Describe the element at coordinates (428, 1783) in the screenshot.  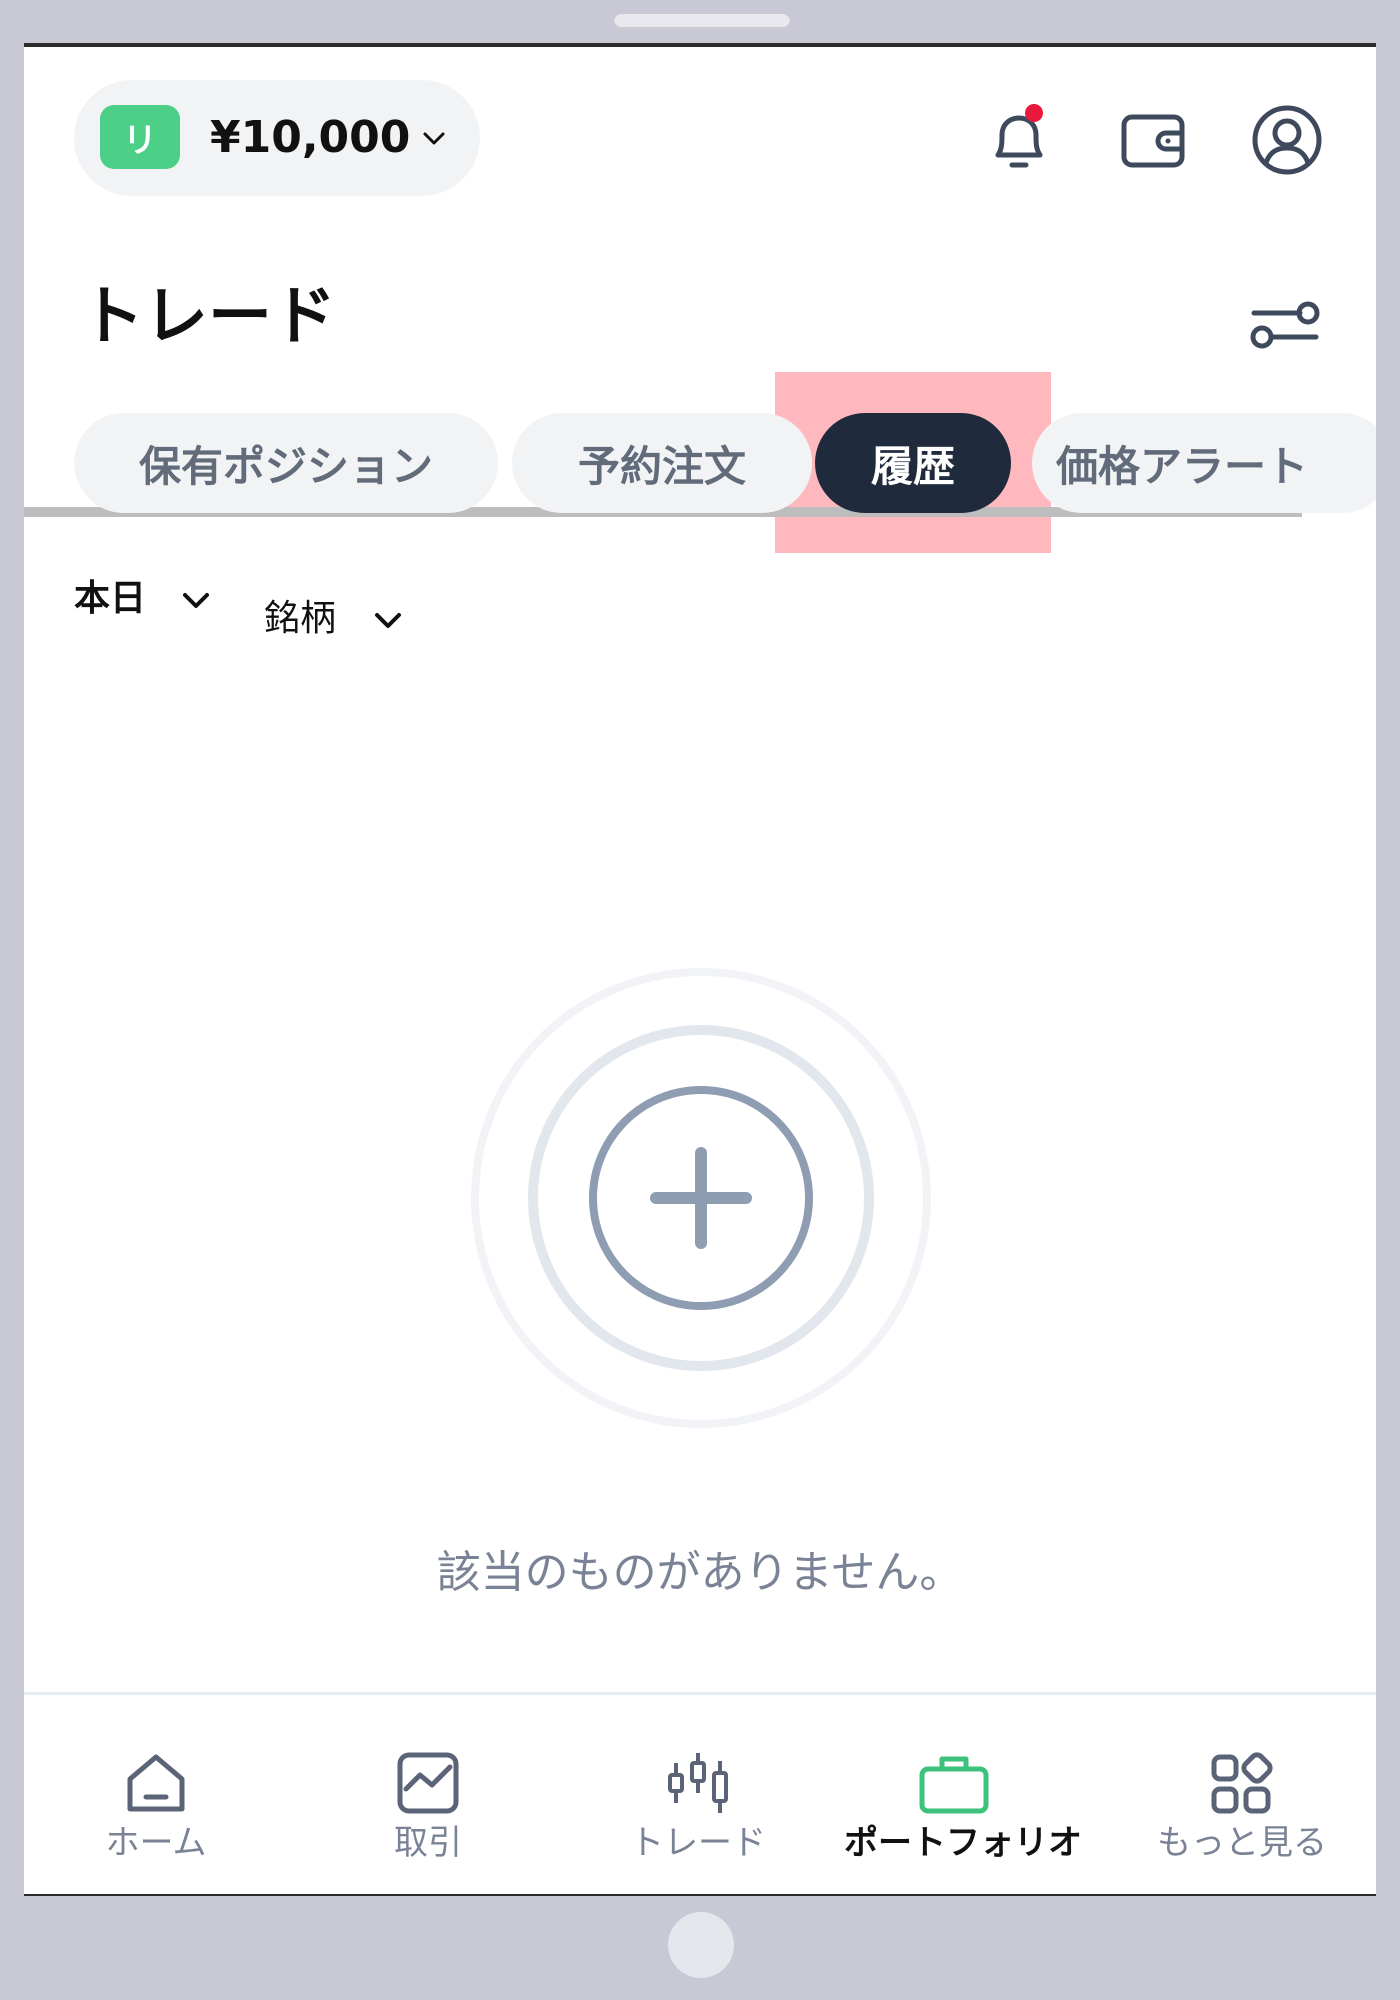
I see `chart-icon` at that location.